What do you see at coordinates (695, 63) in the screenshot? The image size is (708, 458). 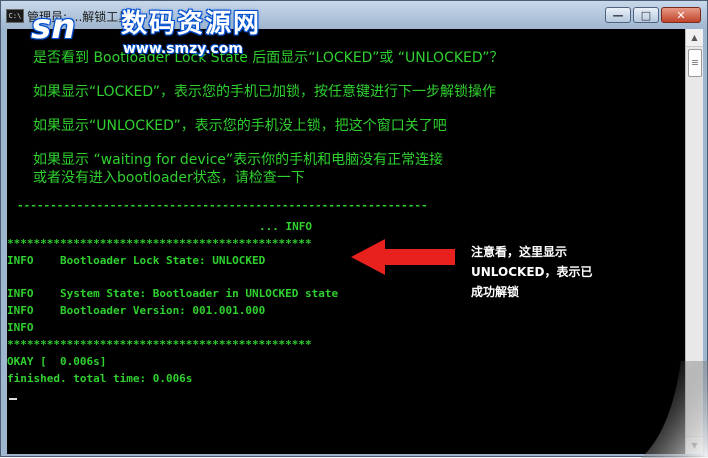 I see `scroll-thumb` at bounding box center [695, 63].